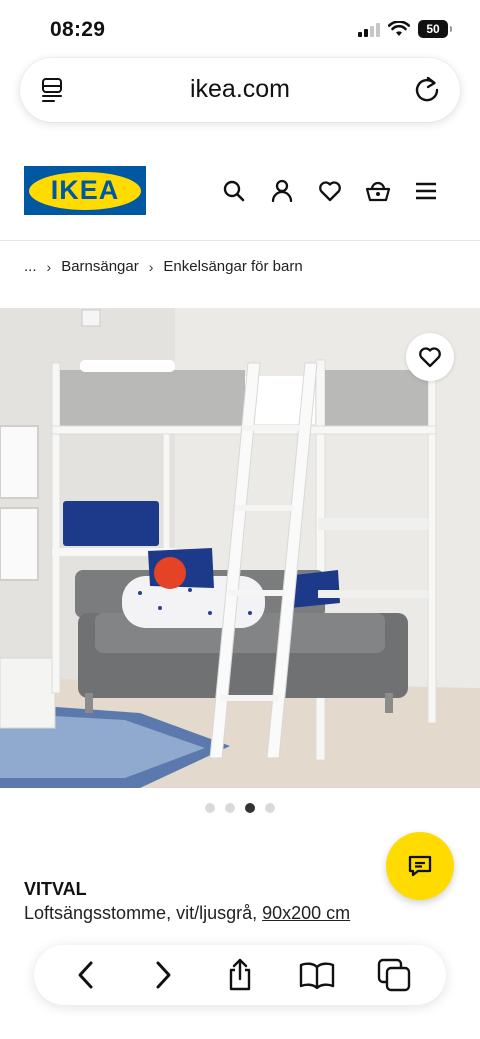 The image size is (480, 1039). What do you see at coordinates (240, 808) in the screenshot?
I see `carousel-dots` at bounding box center [240, 808].